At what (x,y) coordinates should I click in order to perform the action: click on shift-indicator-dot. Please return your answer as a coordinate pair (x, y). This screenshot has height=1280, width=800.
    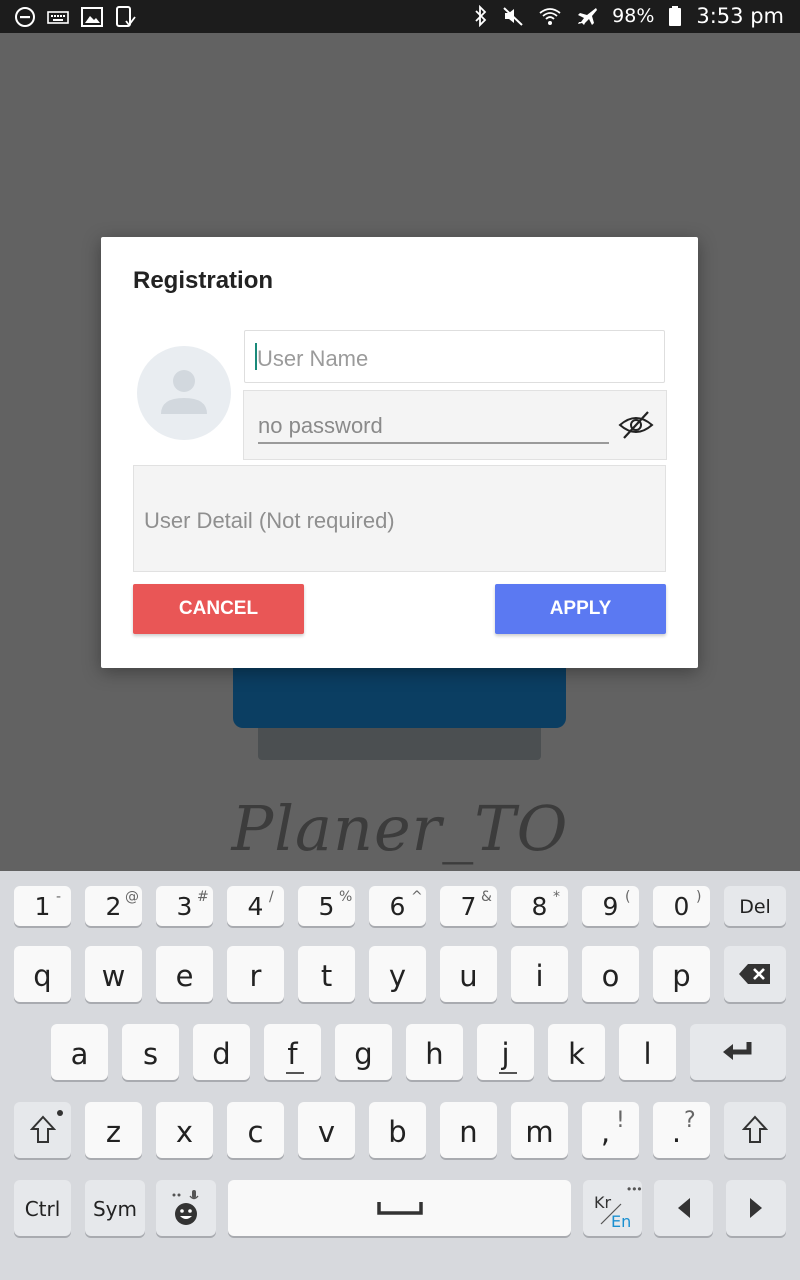
    Looking at the image, I should click on (60, 1113).